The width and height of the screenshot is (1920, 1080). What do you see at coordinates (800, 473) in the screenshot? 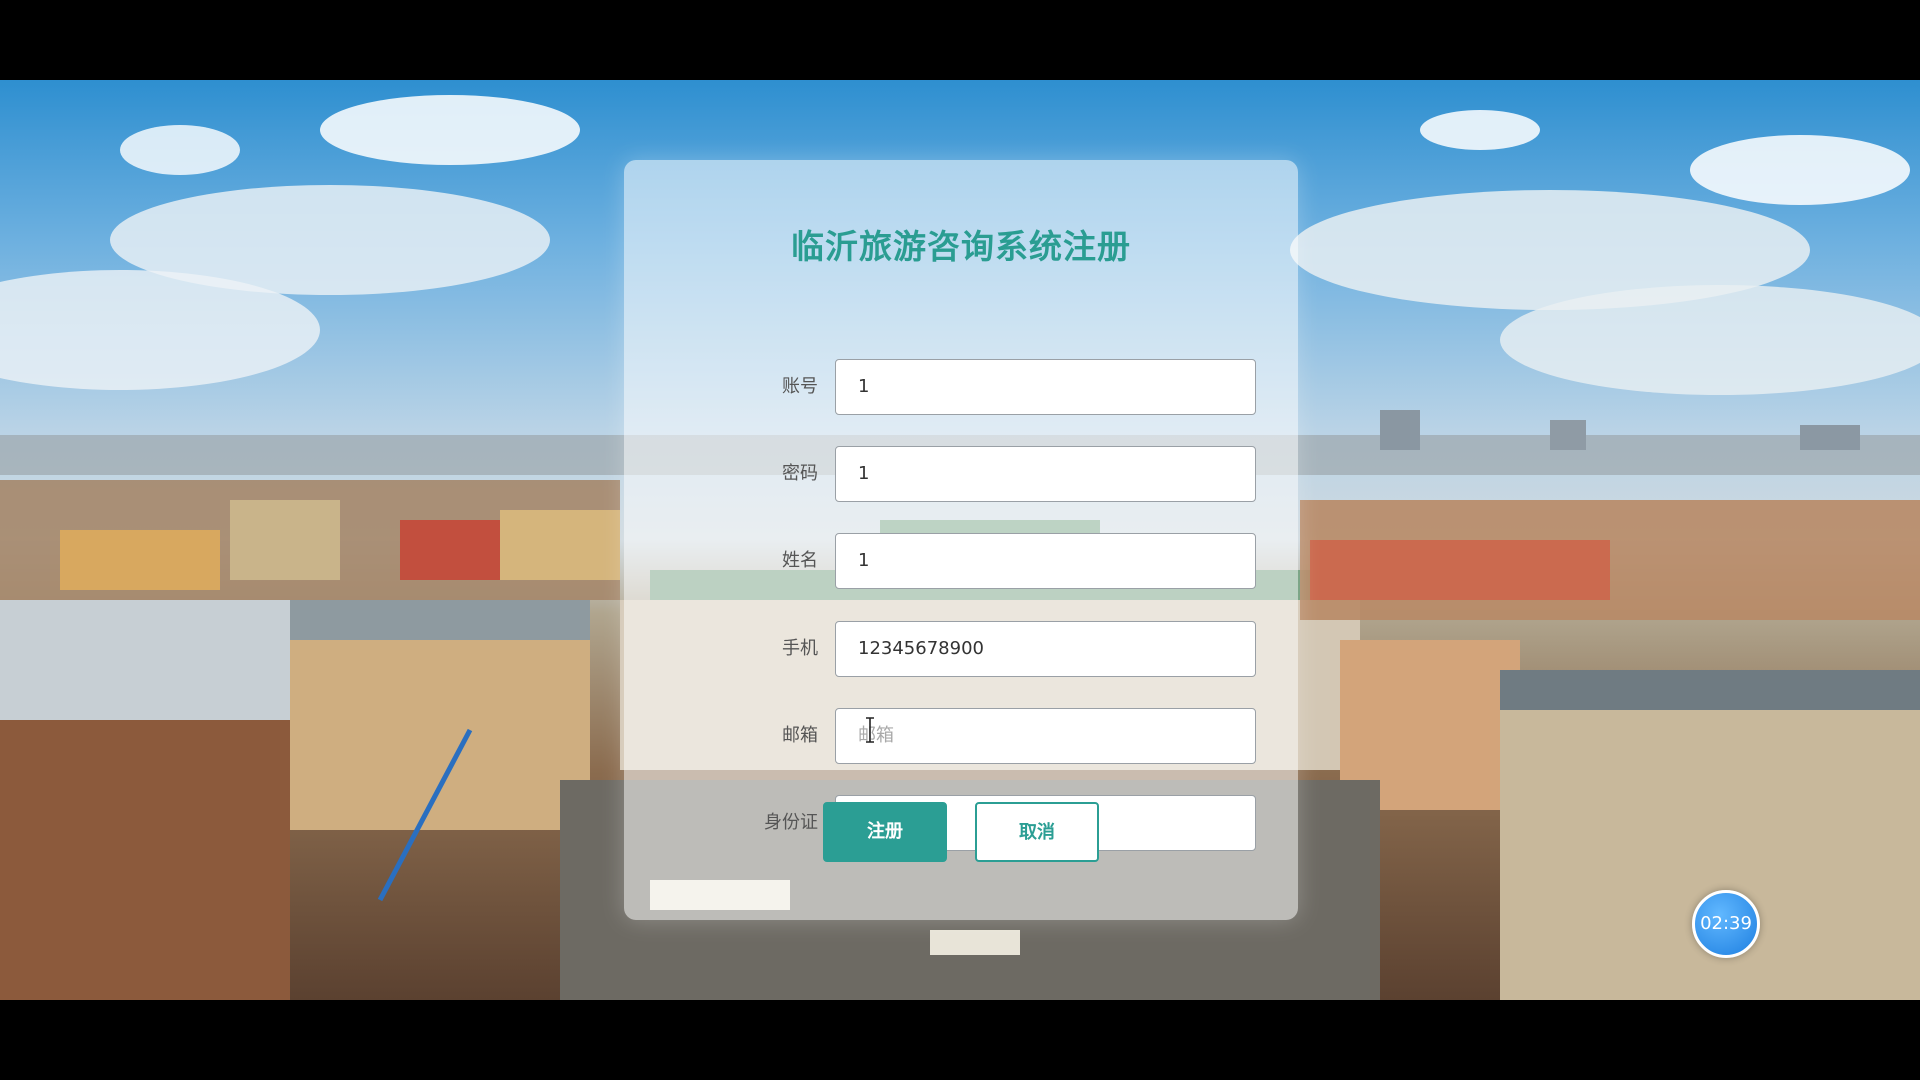
I see `password-label: 密码` at bounding box center [800, 473].